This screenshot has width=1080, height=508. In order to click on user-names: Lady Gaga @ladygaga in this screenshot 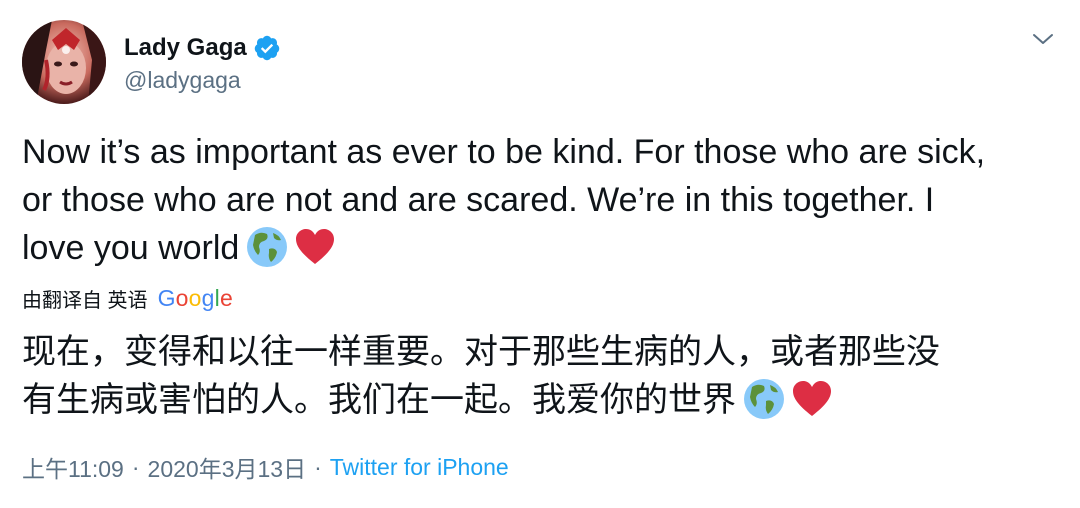, I will do `click(202, 62)`.